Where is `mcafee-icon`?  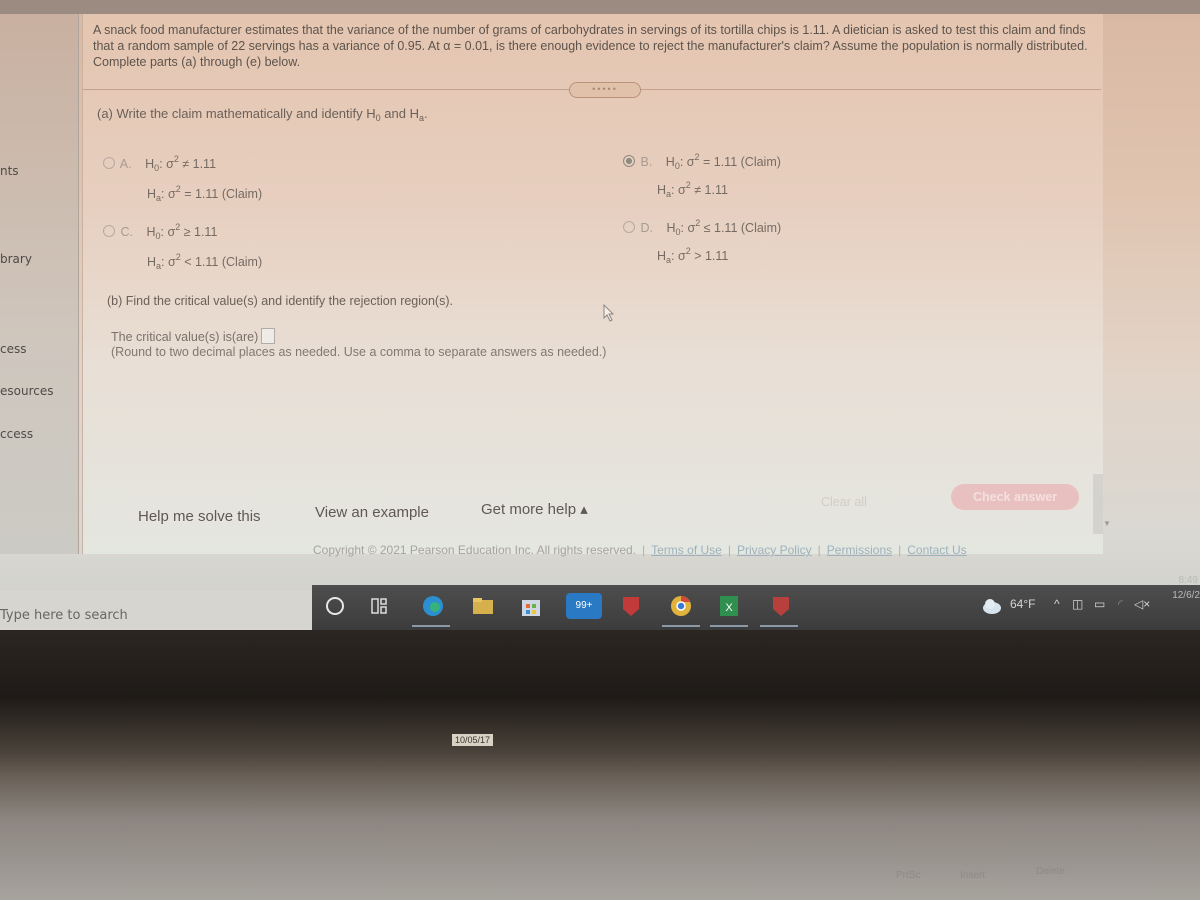 mcafee-icon is located at coordinates (631, 606).